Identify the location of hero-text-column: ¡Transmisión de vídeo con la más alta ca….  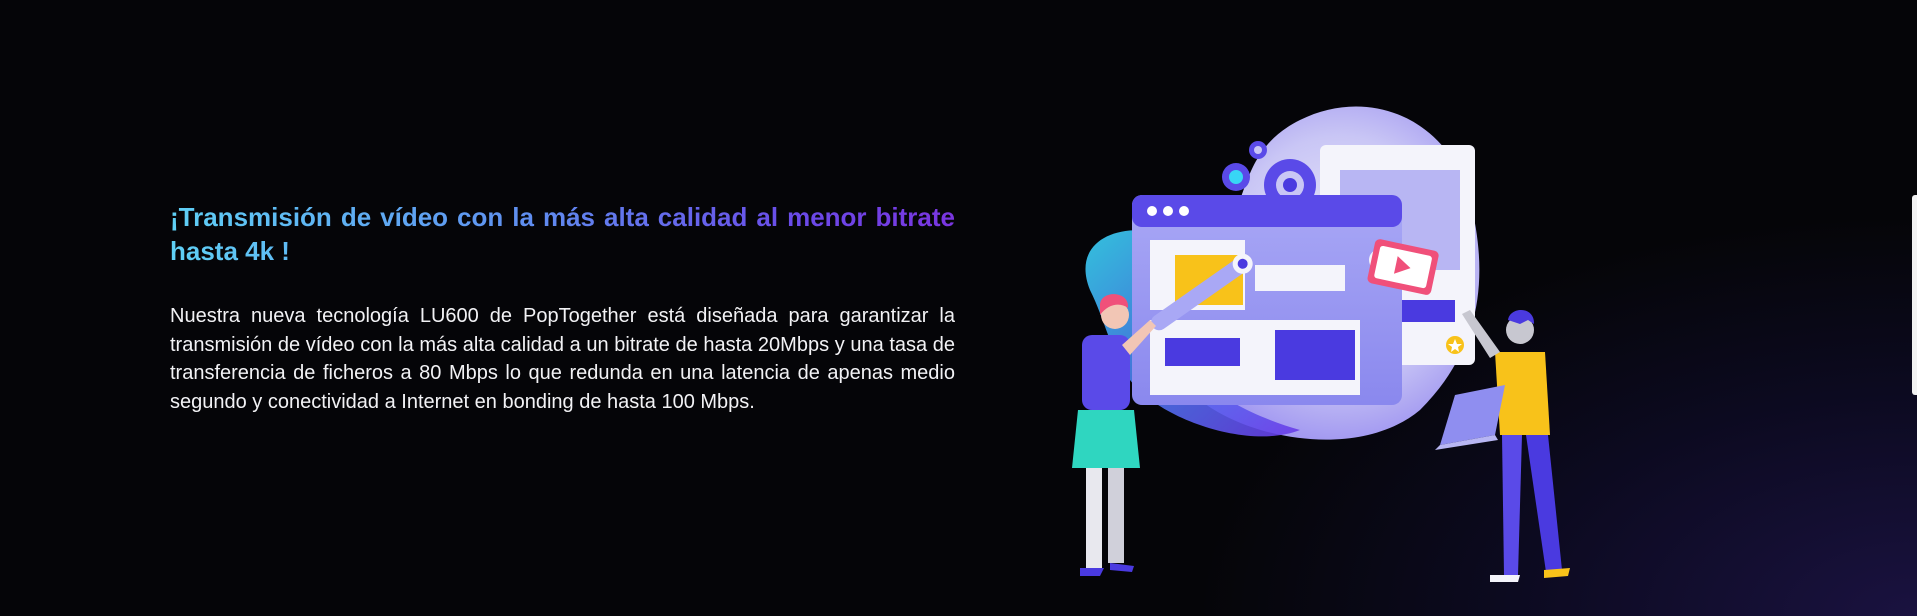
(562, 308).